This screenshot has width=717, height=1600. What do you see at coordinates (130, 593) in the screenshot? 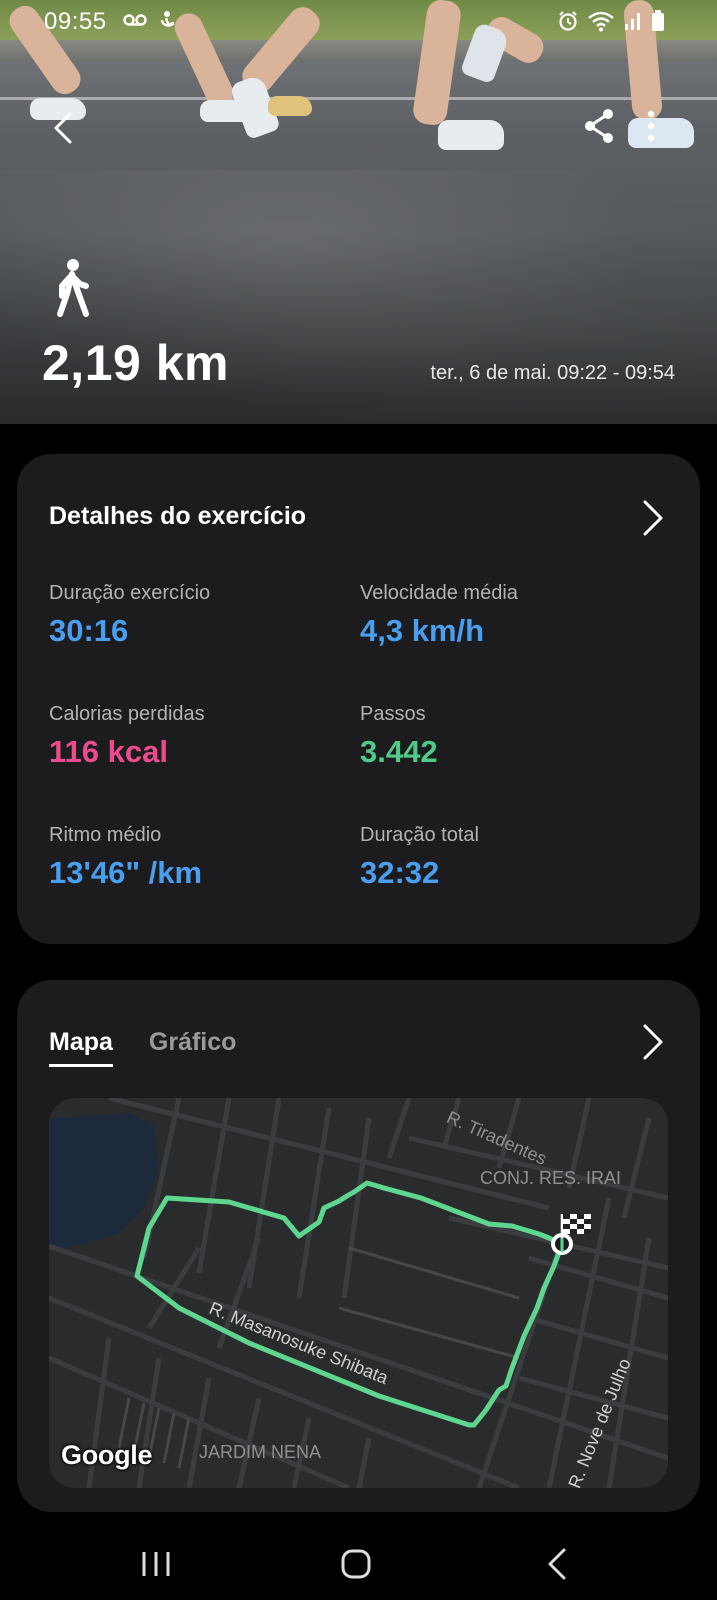
I see `stat-label: Duração exercício` at bounding box center [130, 593].